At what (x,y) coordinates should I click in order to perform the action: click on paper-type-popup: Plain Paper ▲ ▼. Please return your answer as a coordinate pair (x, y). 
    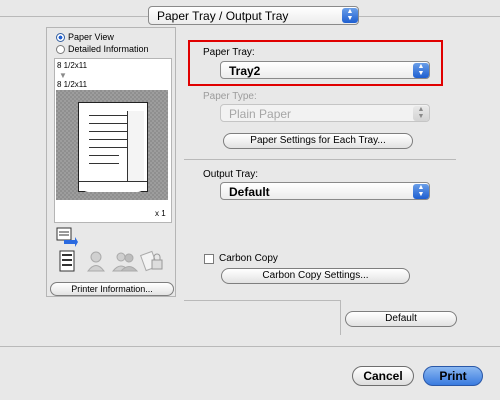
    Looking at the image, I should click on (325, 113).